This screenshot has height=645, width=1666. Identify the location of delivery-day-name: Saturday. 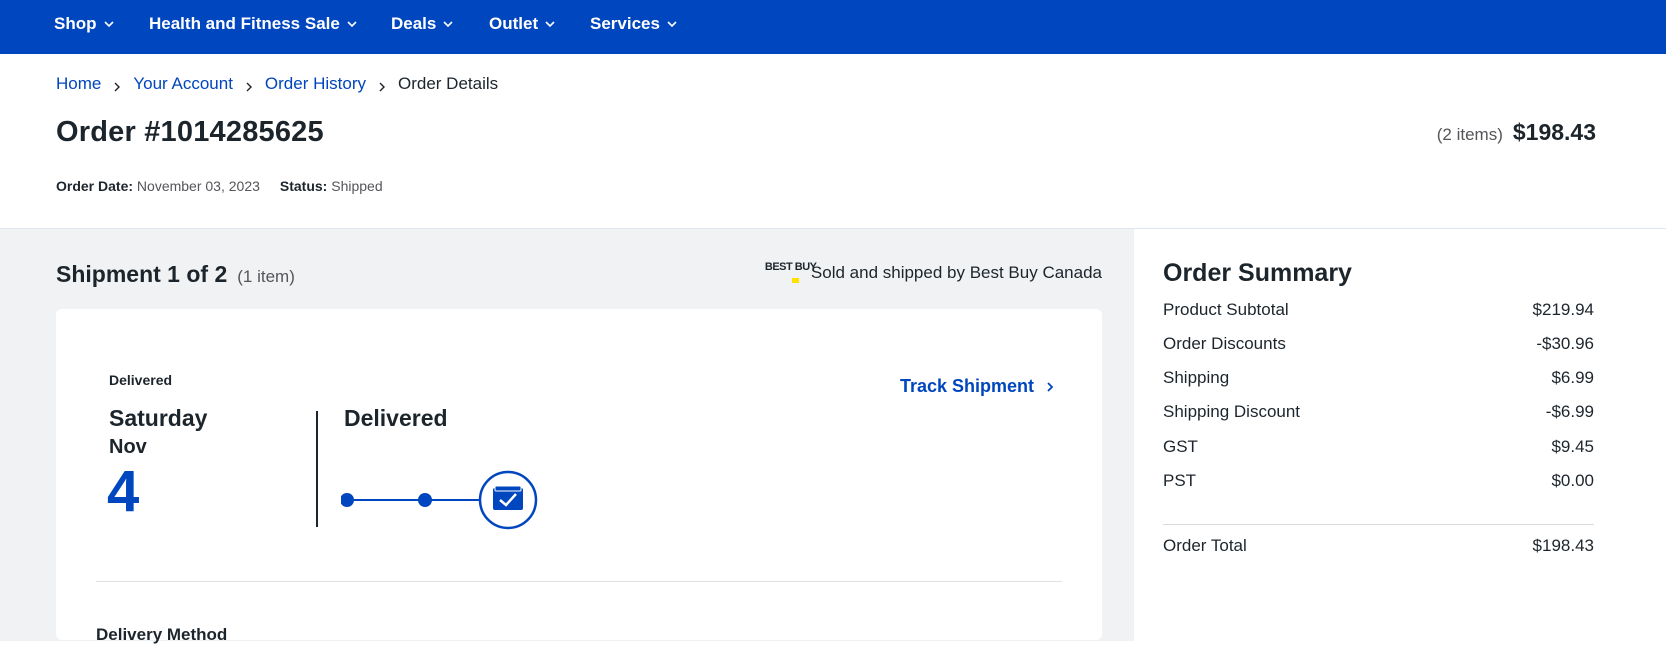
(158, 418).